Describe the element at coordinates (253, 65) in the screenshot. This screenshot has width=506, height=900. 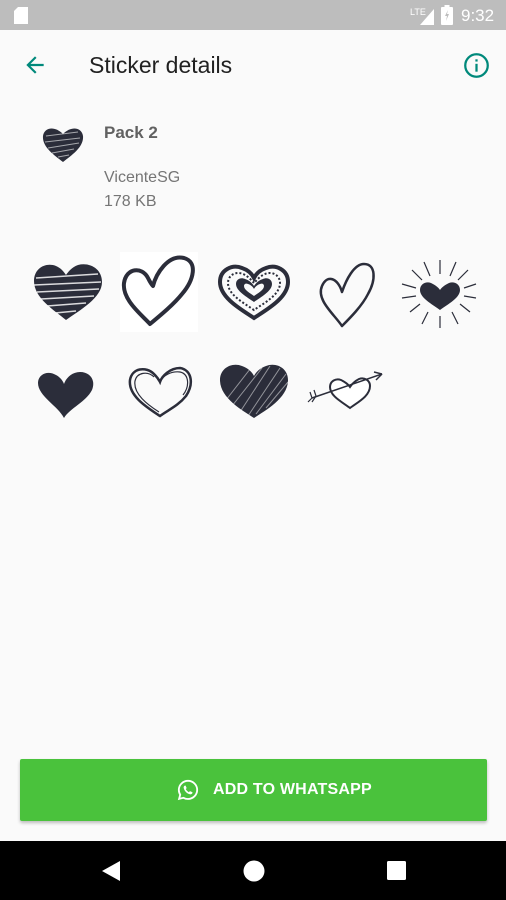
I see `toolbar: Sticker details` at that location.